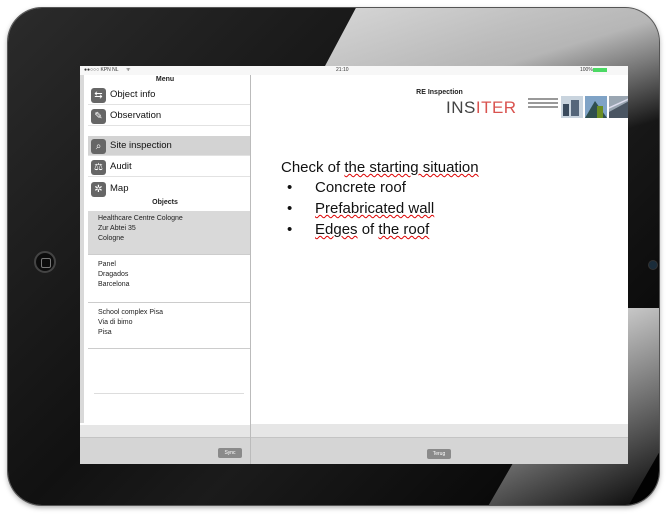 The width and height of the screenshot is (667, 531). What do you see at coordinates (45, 262) in the screenshot?
I see `home-button` at bounding box center [45, 262].